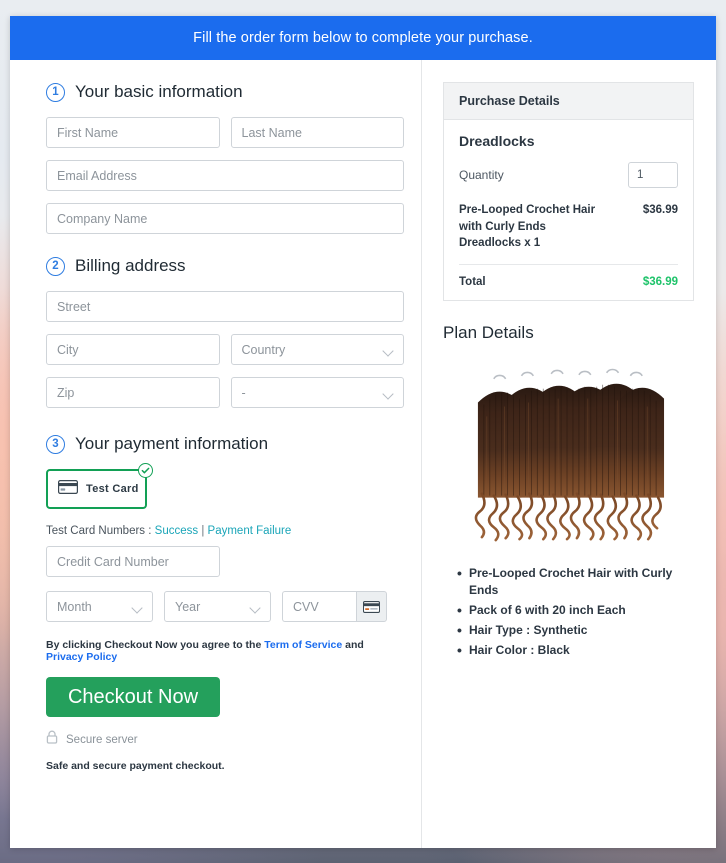 Image resolution: width=726 pixels, height=863 pixels. What do you see at coordinates (319, 606) in the screenshot?
I see `cvv-input: CVV` at bounding box center [319, 606].